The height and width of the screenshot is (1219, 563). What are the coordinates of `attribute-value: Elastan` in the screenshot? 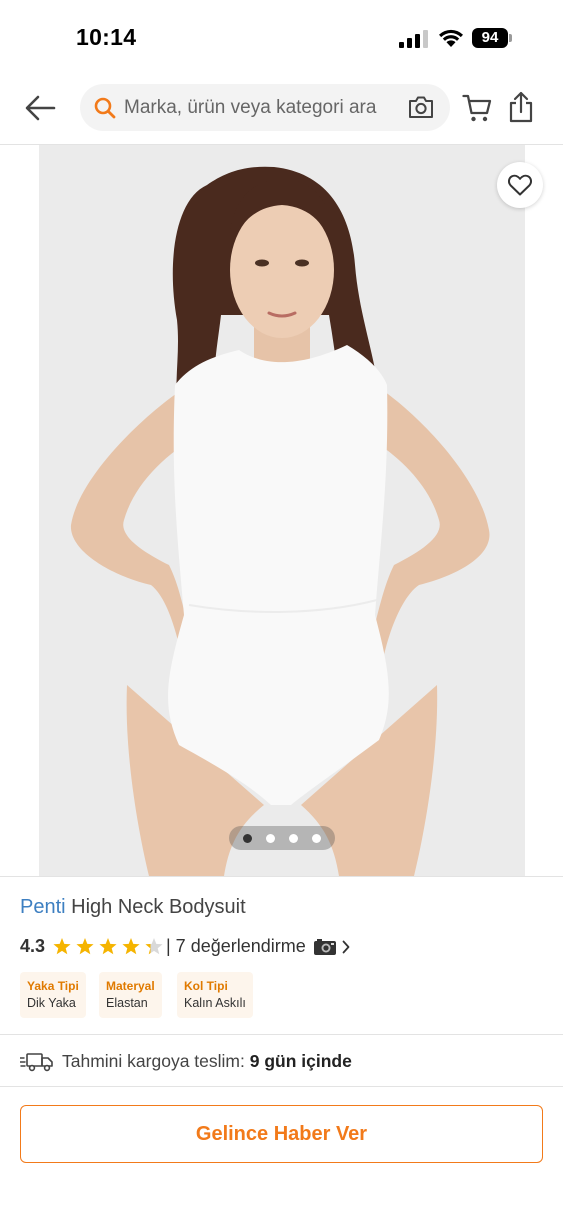 It's located at (127, 1003).